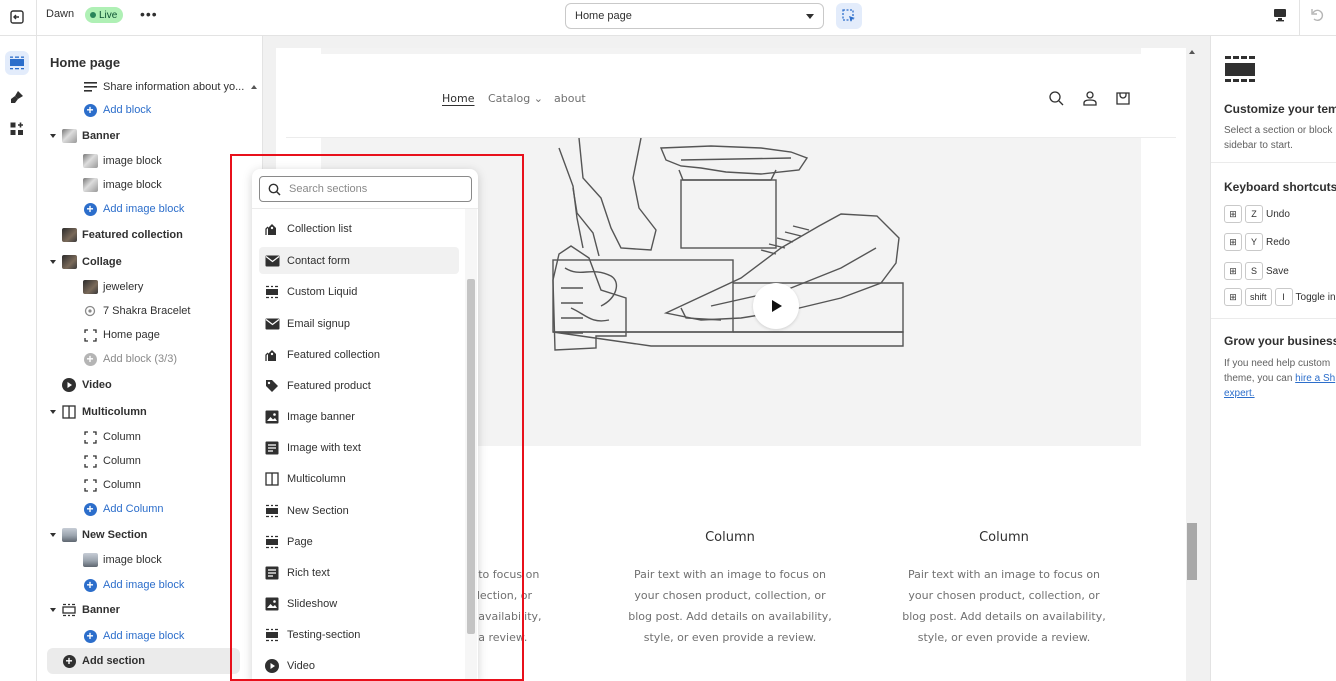 The image size is (1336, 681). Describe the element at coordinates (1090, 98) in the screenshot. I see `account-icon` at that location.